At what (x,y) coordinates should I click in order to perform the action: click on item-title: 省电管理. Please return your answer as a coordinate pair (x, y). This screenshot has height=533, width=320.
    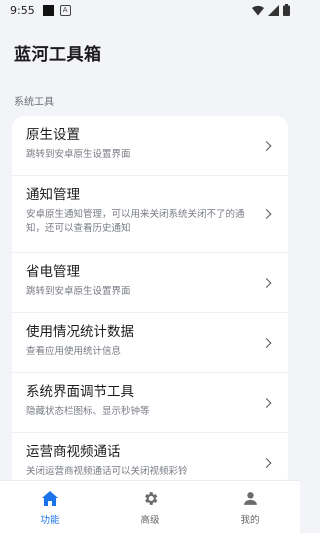
    Looking at the image, I should click on (53, 272).